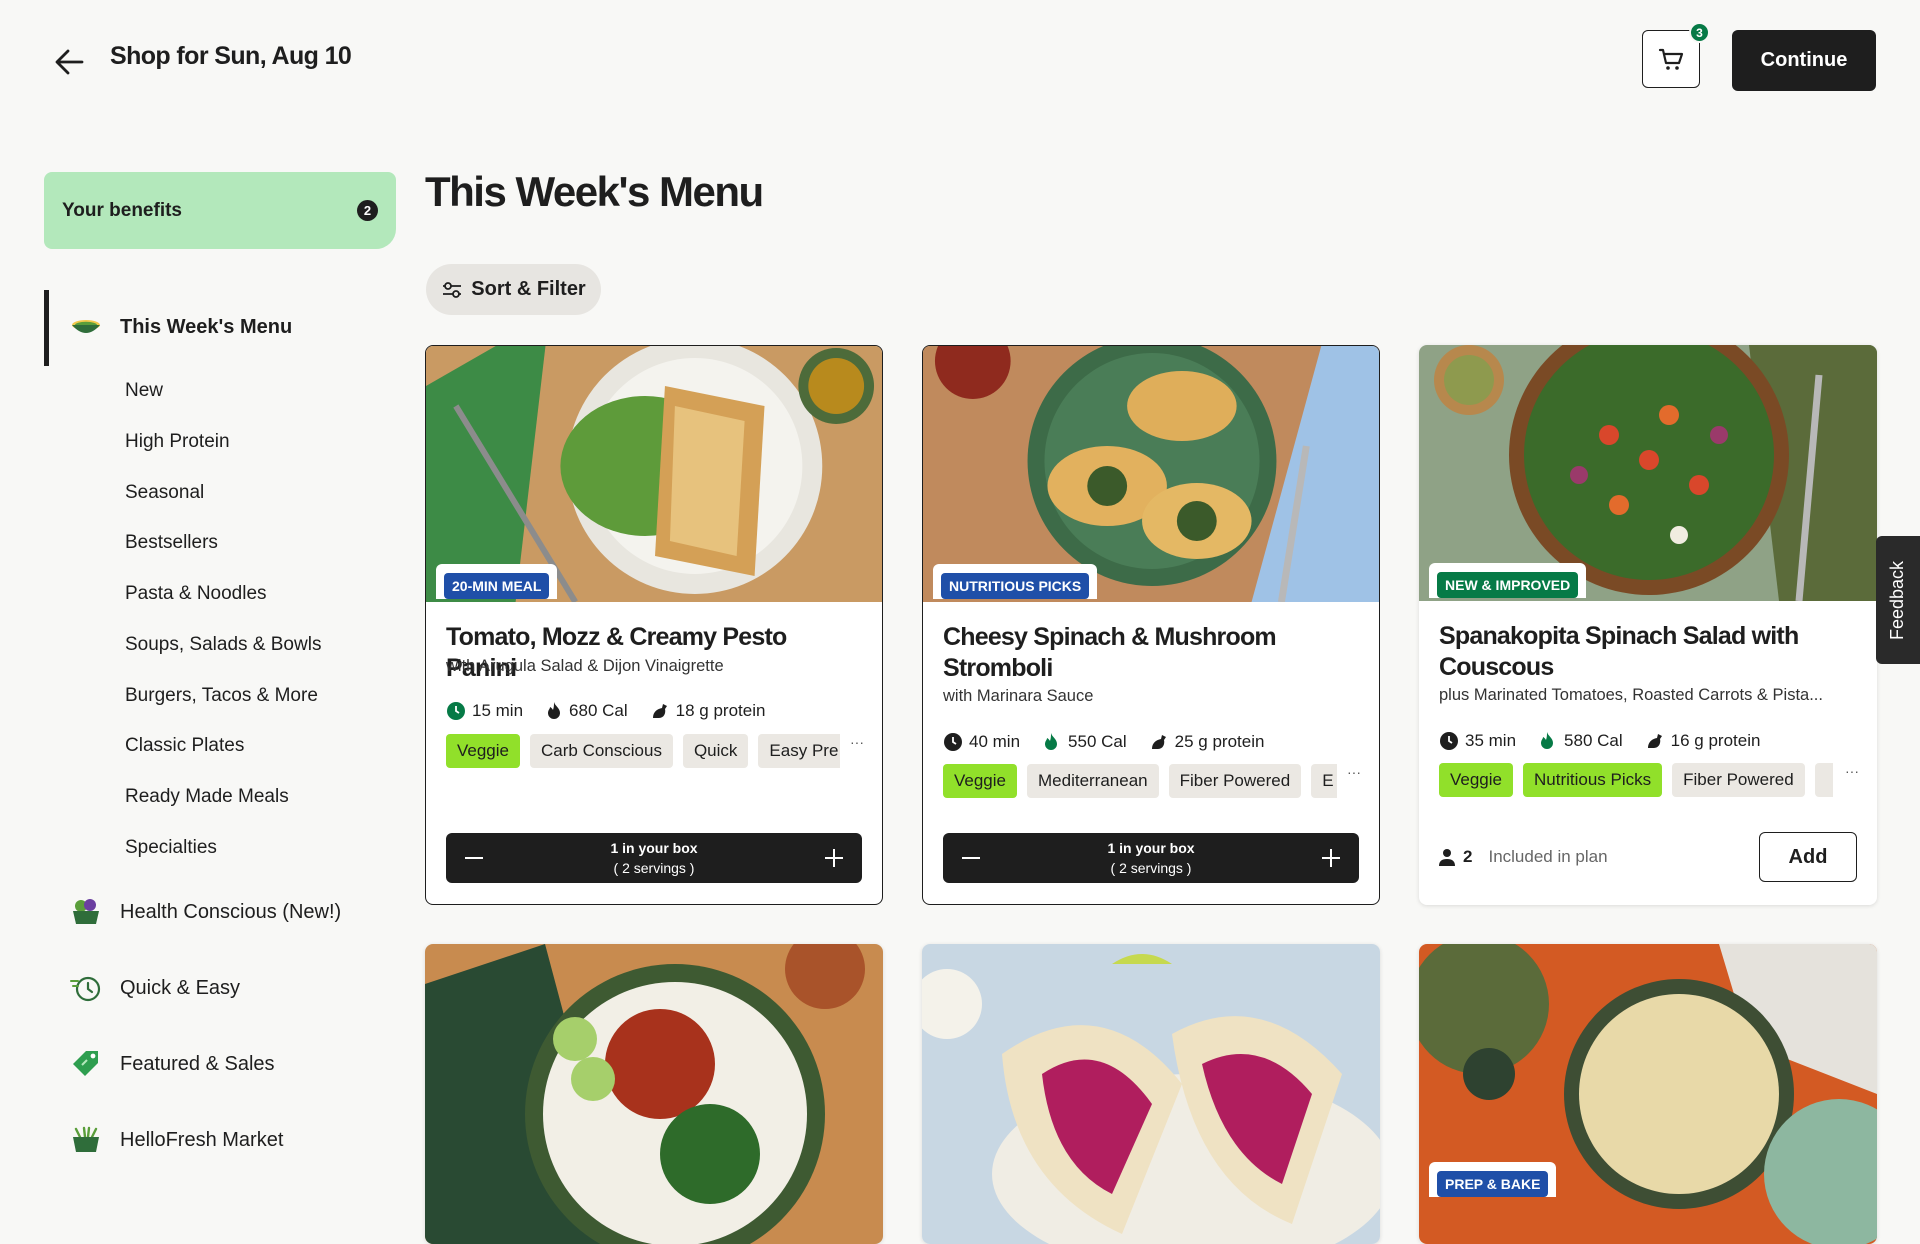  I want to click on recipe-tags: Veggie Nutritious Picks Fiber Powered, so click(1636, 780).